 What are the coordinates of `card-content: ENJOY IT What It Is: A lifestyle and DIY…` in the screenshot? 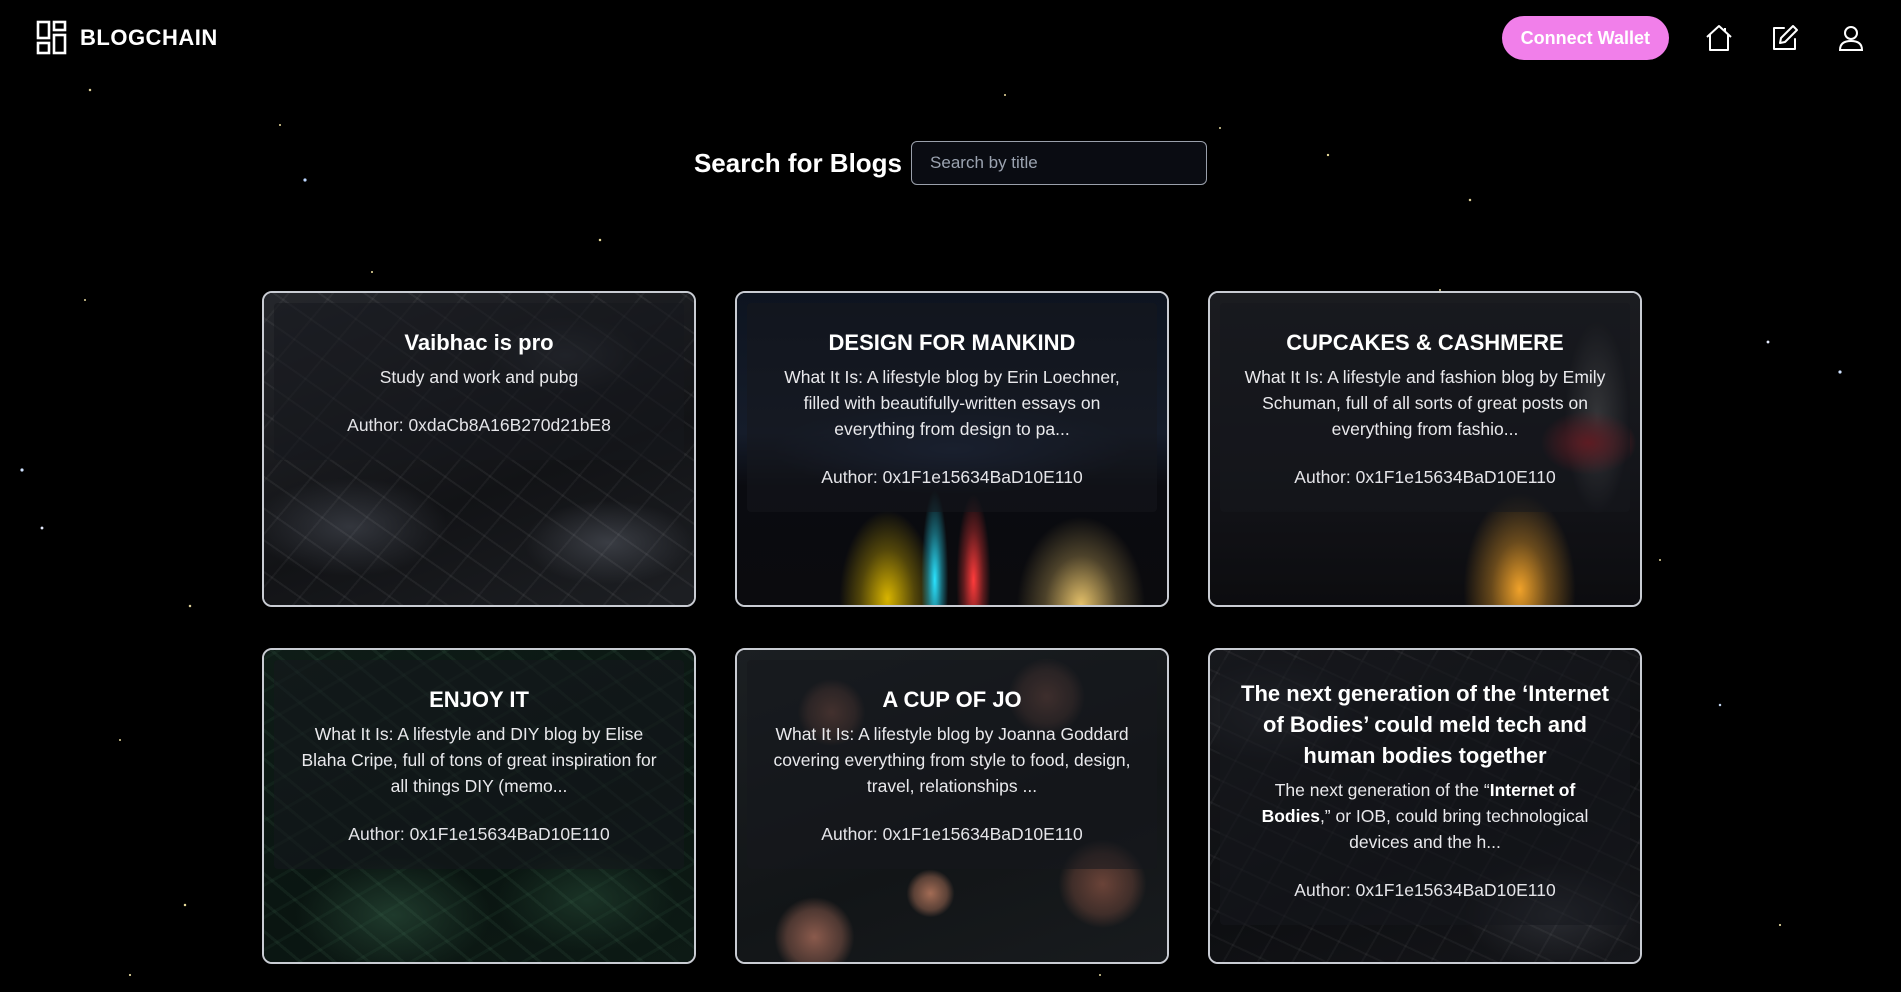 It's located at (479, 764).